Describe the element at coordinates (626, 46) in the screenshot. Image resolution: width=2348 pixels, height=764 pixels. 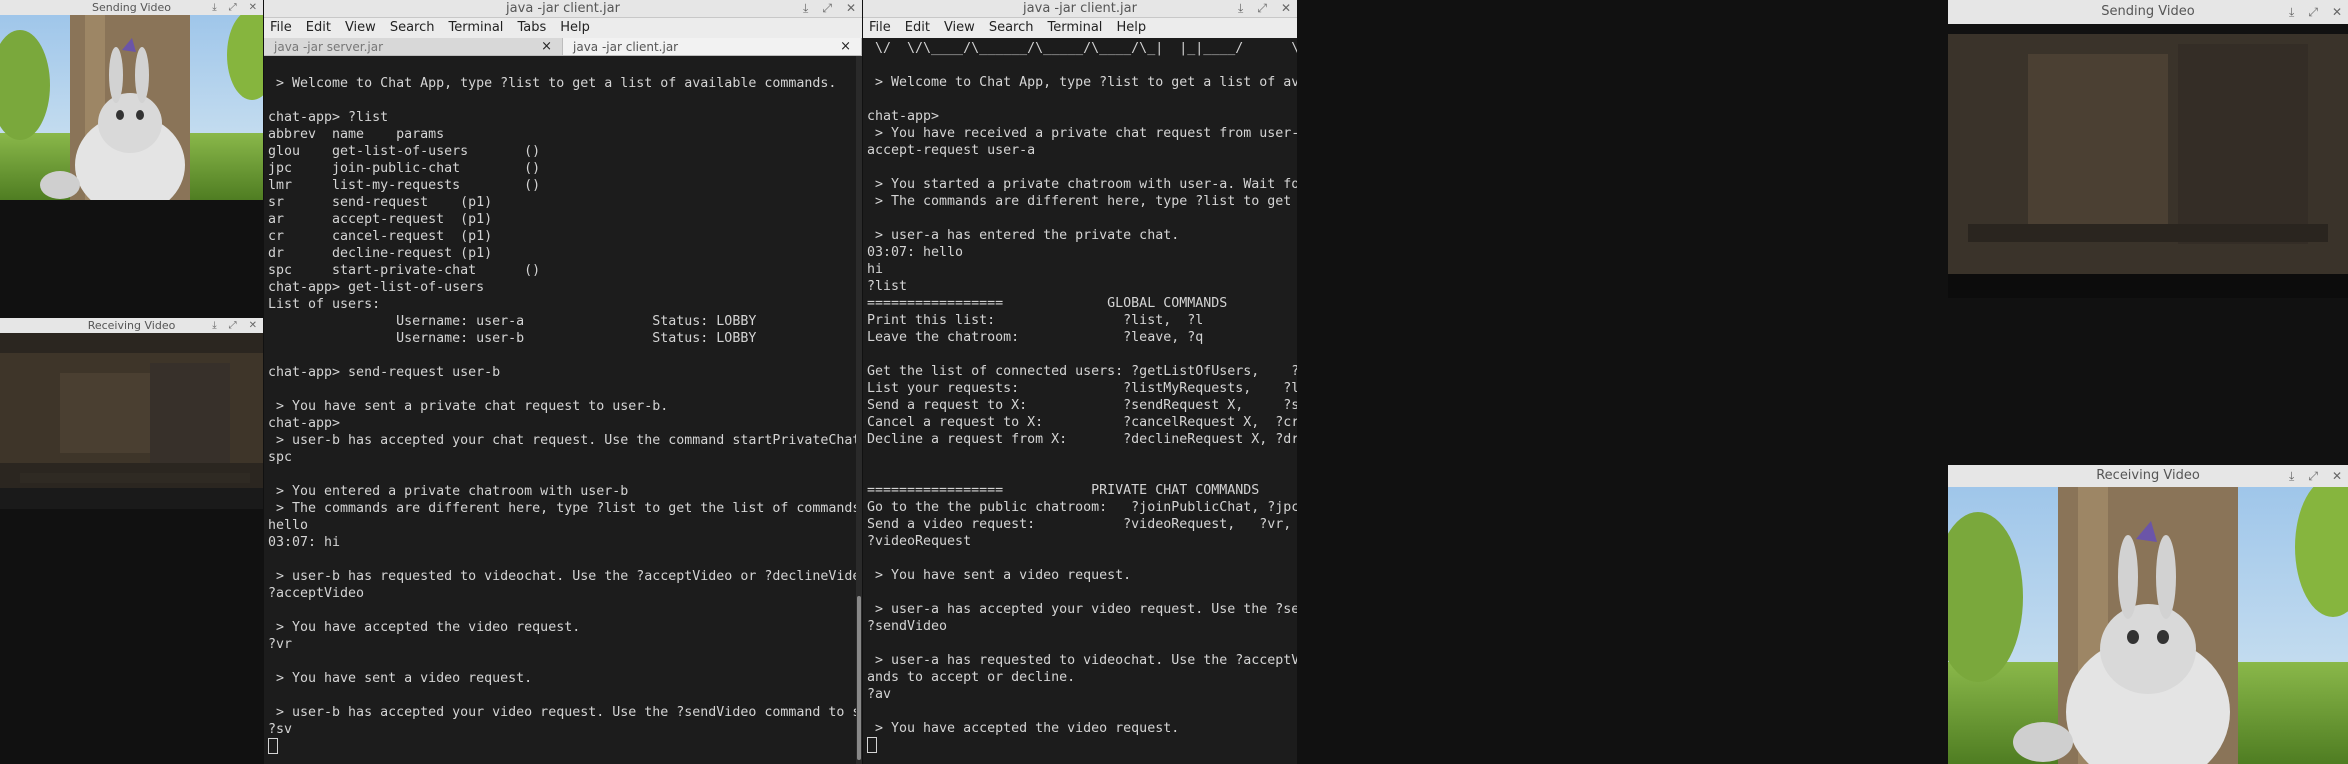
I see `tab-label: java -jar client.jar` at that location.